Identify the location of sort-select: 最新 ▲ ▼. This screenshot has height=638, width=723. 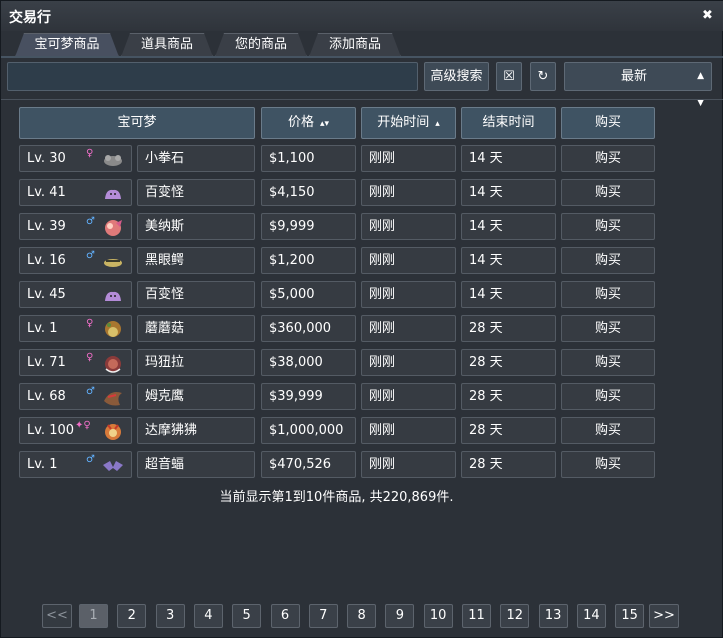
(638, 85).